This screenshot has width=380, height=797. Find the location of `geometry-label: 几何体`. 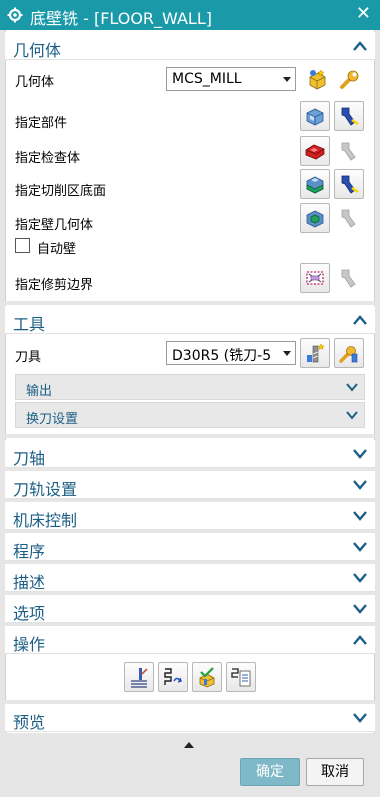

geometry-label: 几何体 is located at coordinates (35, 82).